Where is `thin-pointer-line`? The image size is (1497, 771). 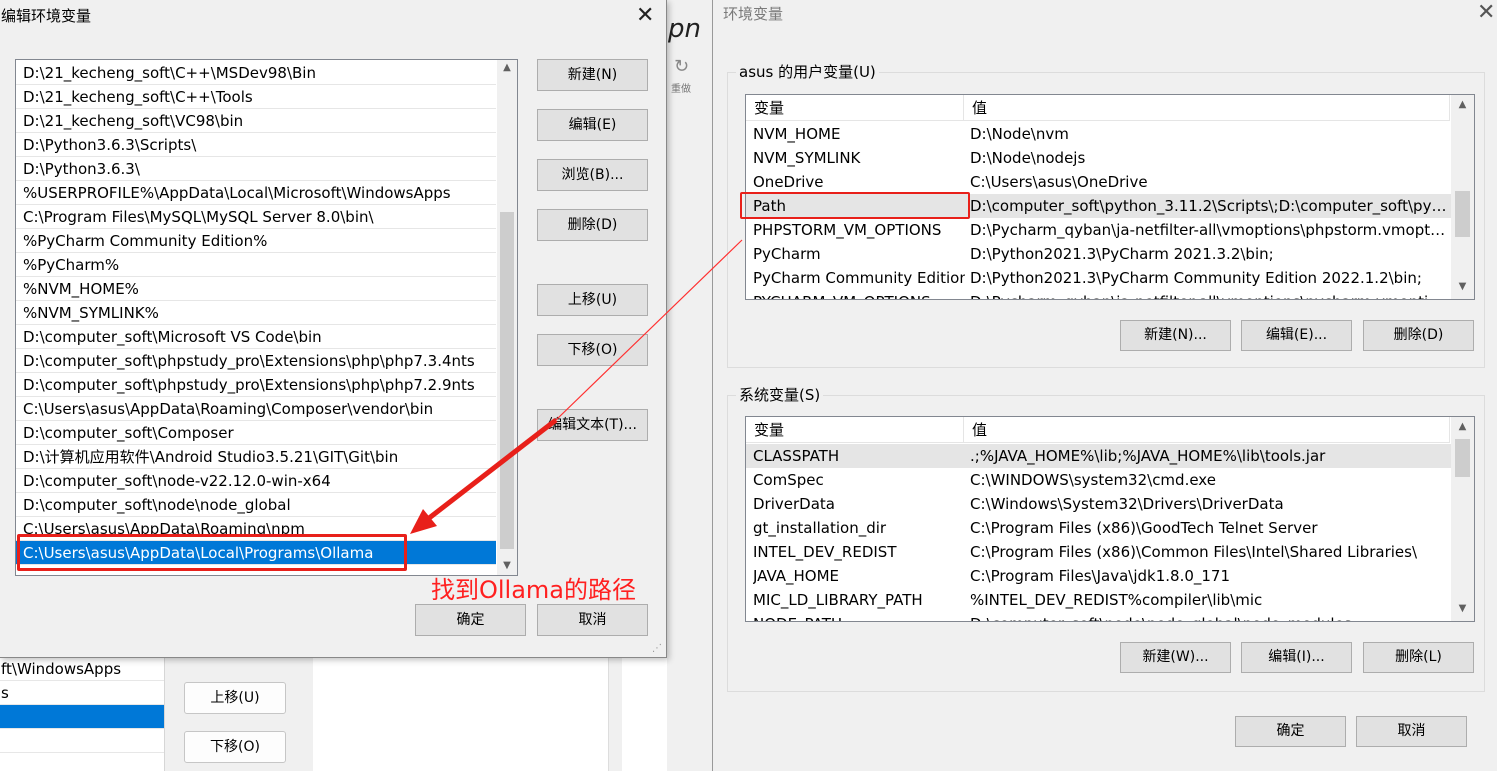
thin-pointer-line is located at coordinates (649, 330).